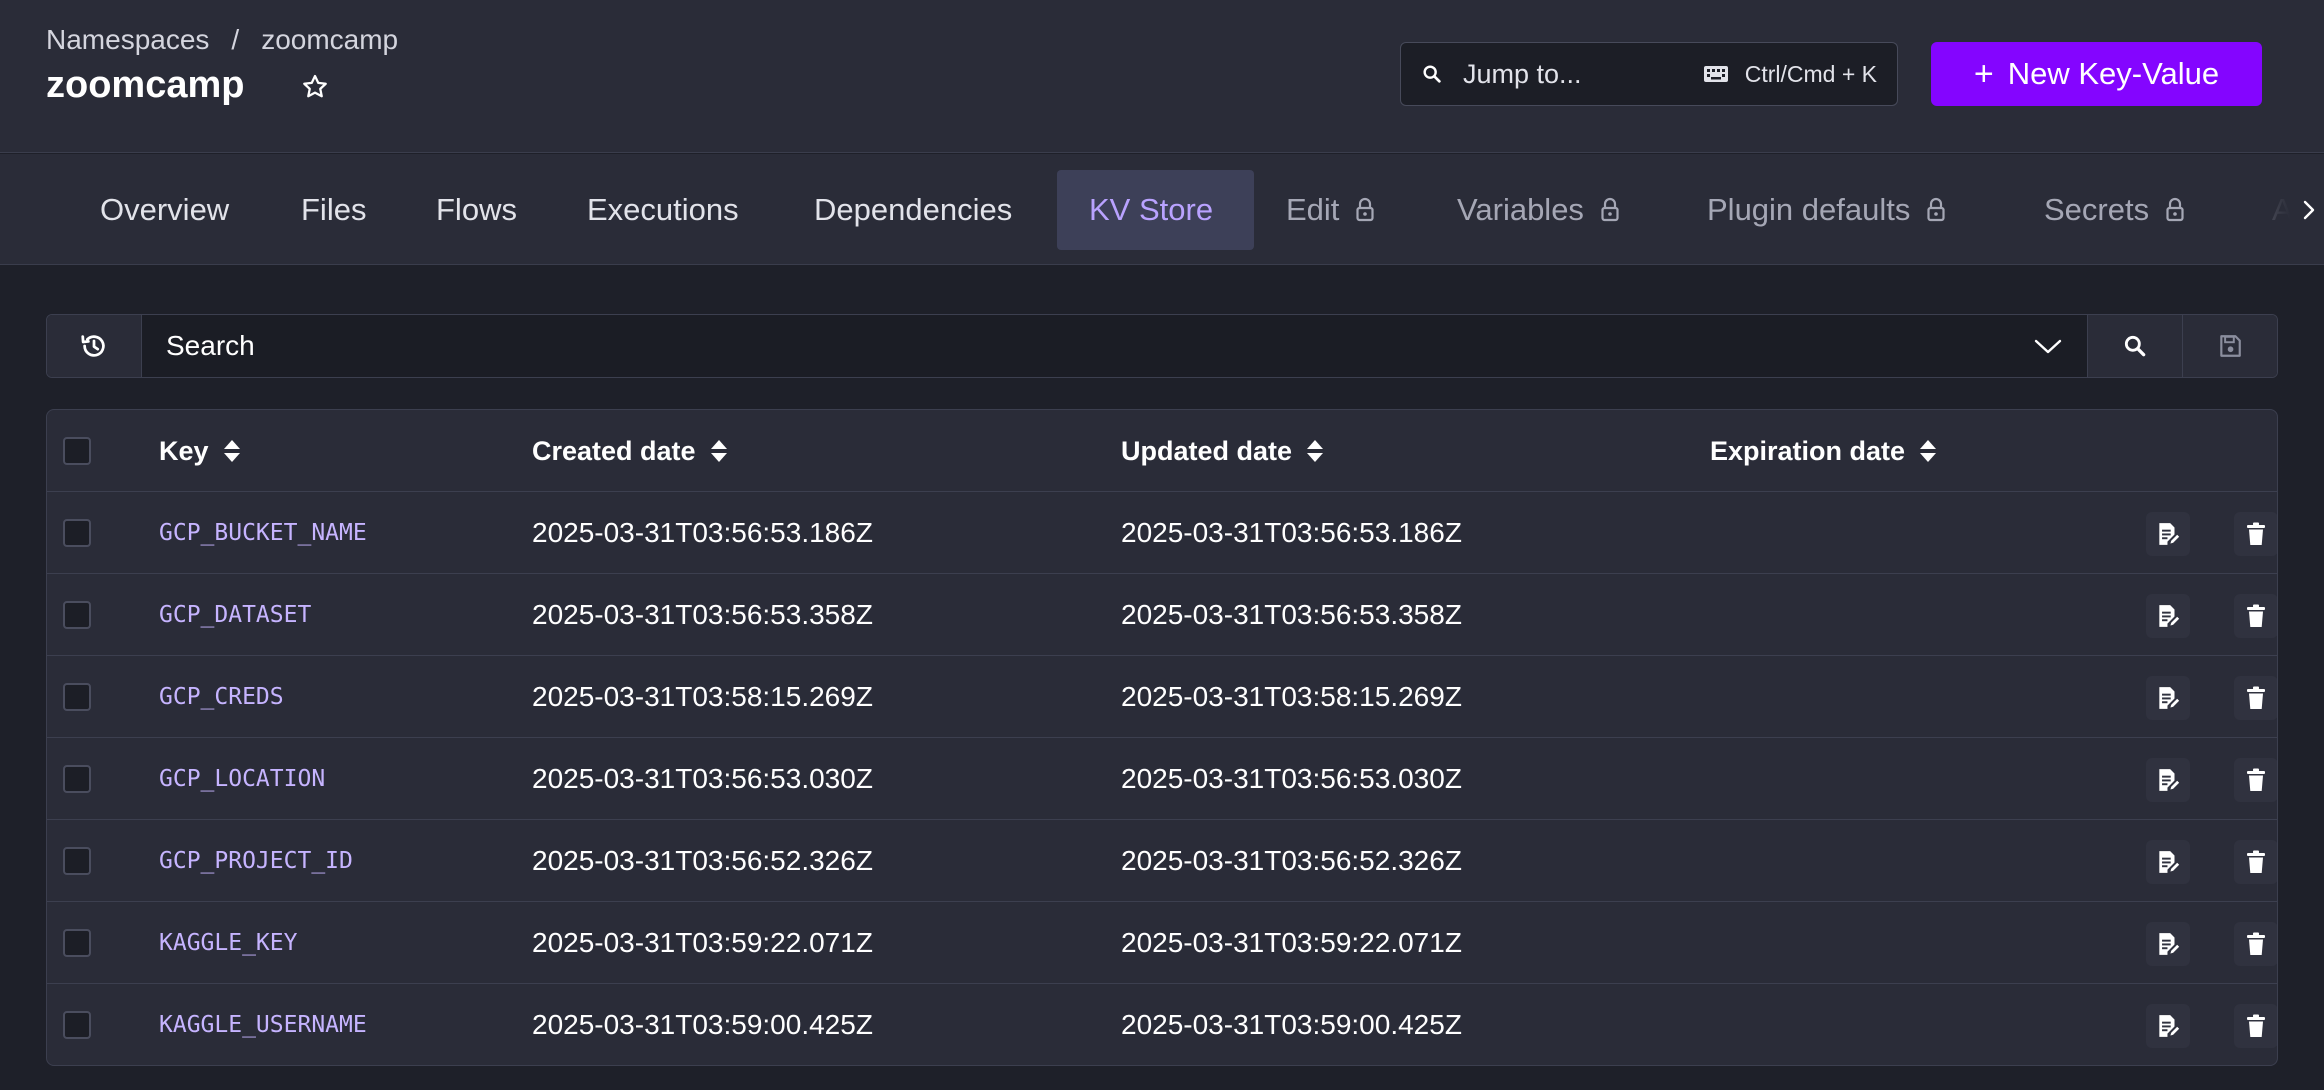 The image size is (2324, 1090). What do you see at coordinates (1649, 74) in the screenshot?
I see `jump-to-search: Jump to... Ctrl/Cmd + K` at bounding box center [1649, 74].